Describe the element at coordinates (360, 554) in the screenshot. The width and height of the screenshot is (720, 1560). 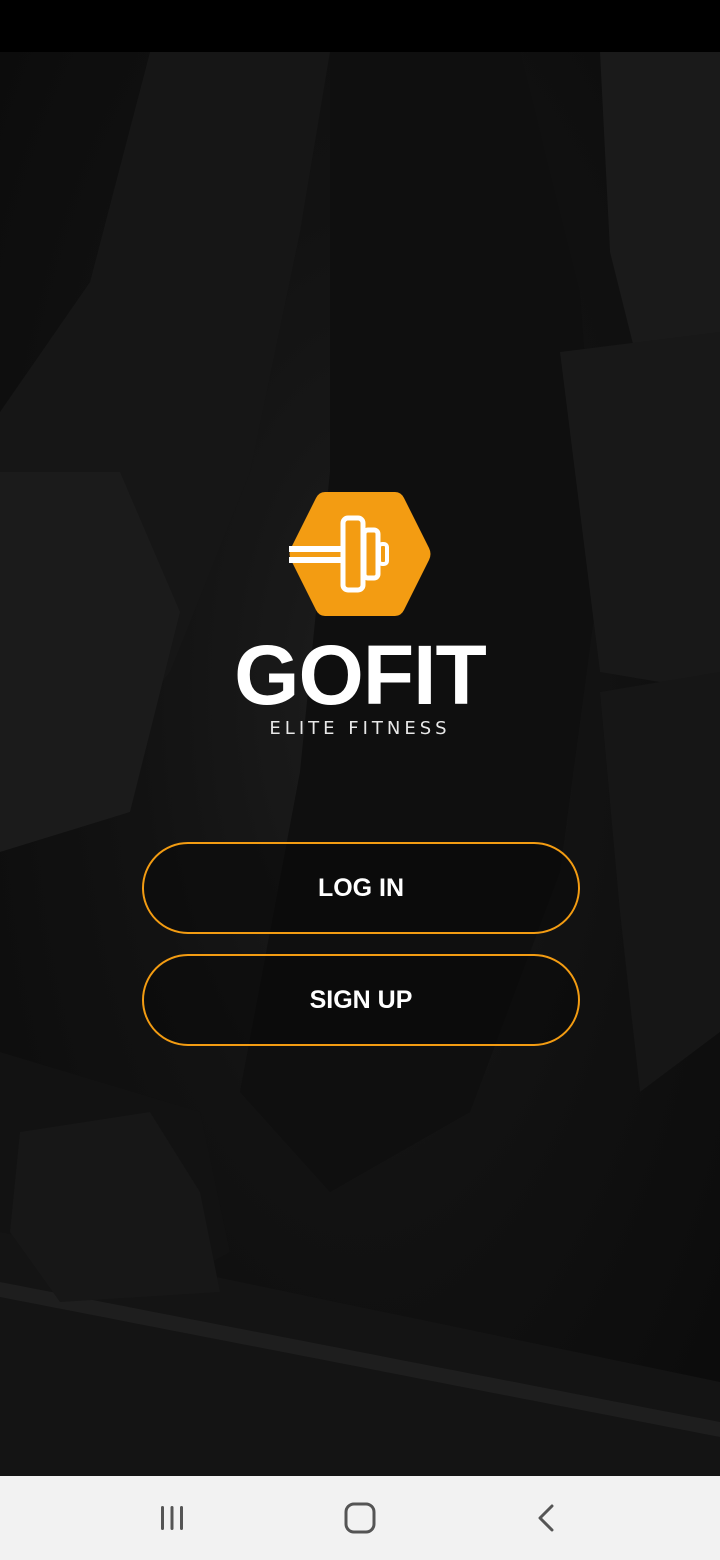
I see `barbell-hexagon-icon` at that location.